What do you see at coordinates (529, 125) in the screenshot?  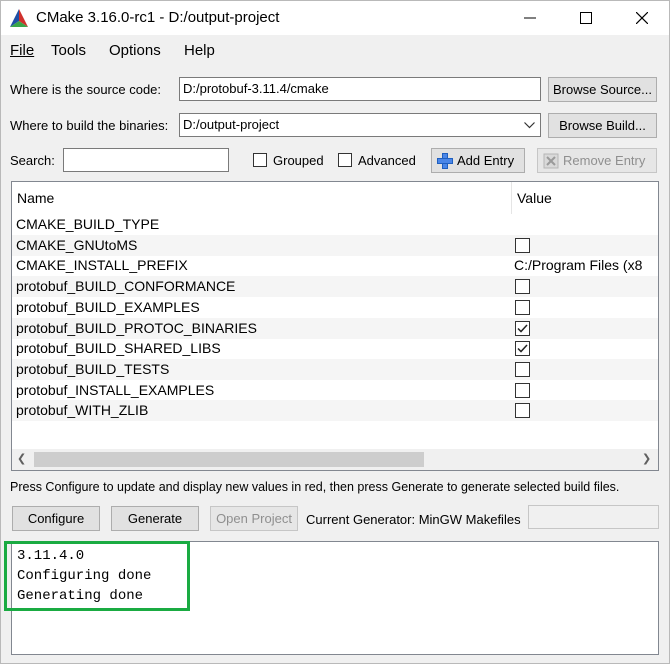 I see `chevron-down-icon` at bounding box center [529, 125].